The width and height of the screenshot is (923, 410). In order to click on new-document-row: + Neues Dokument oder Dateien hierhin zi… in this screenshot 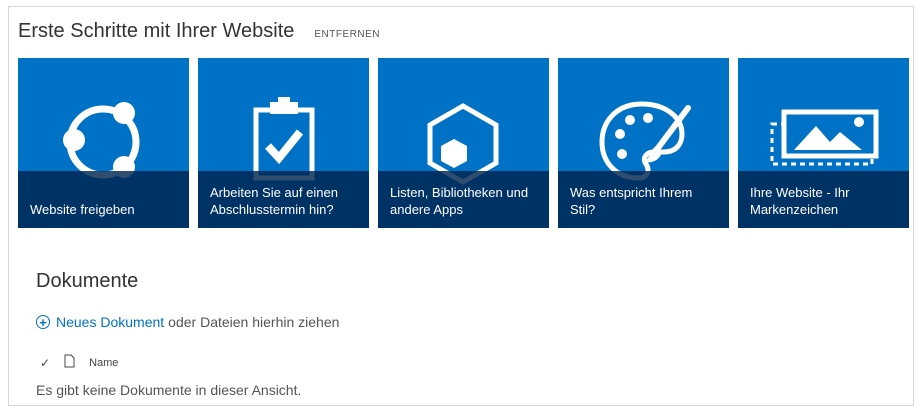, I will do `click(187, 322)`.